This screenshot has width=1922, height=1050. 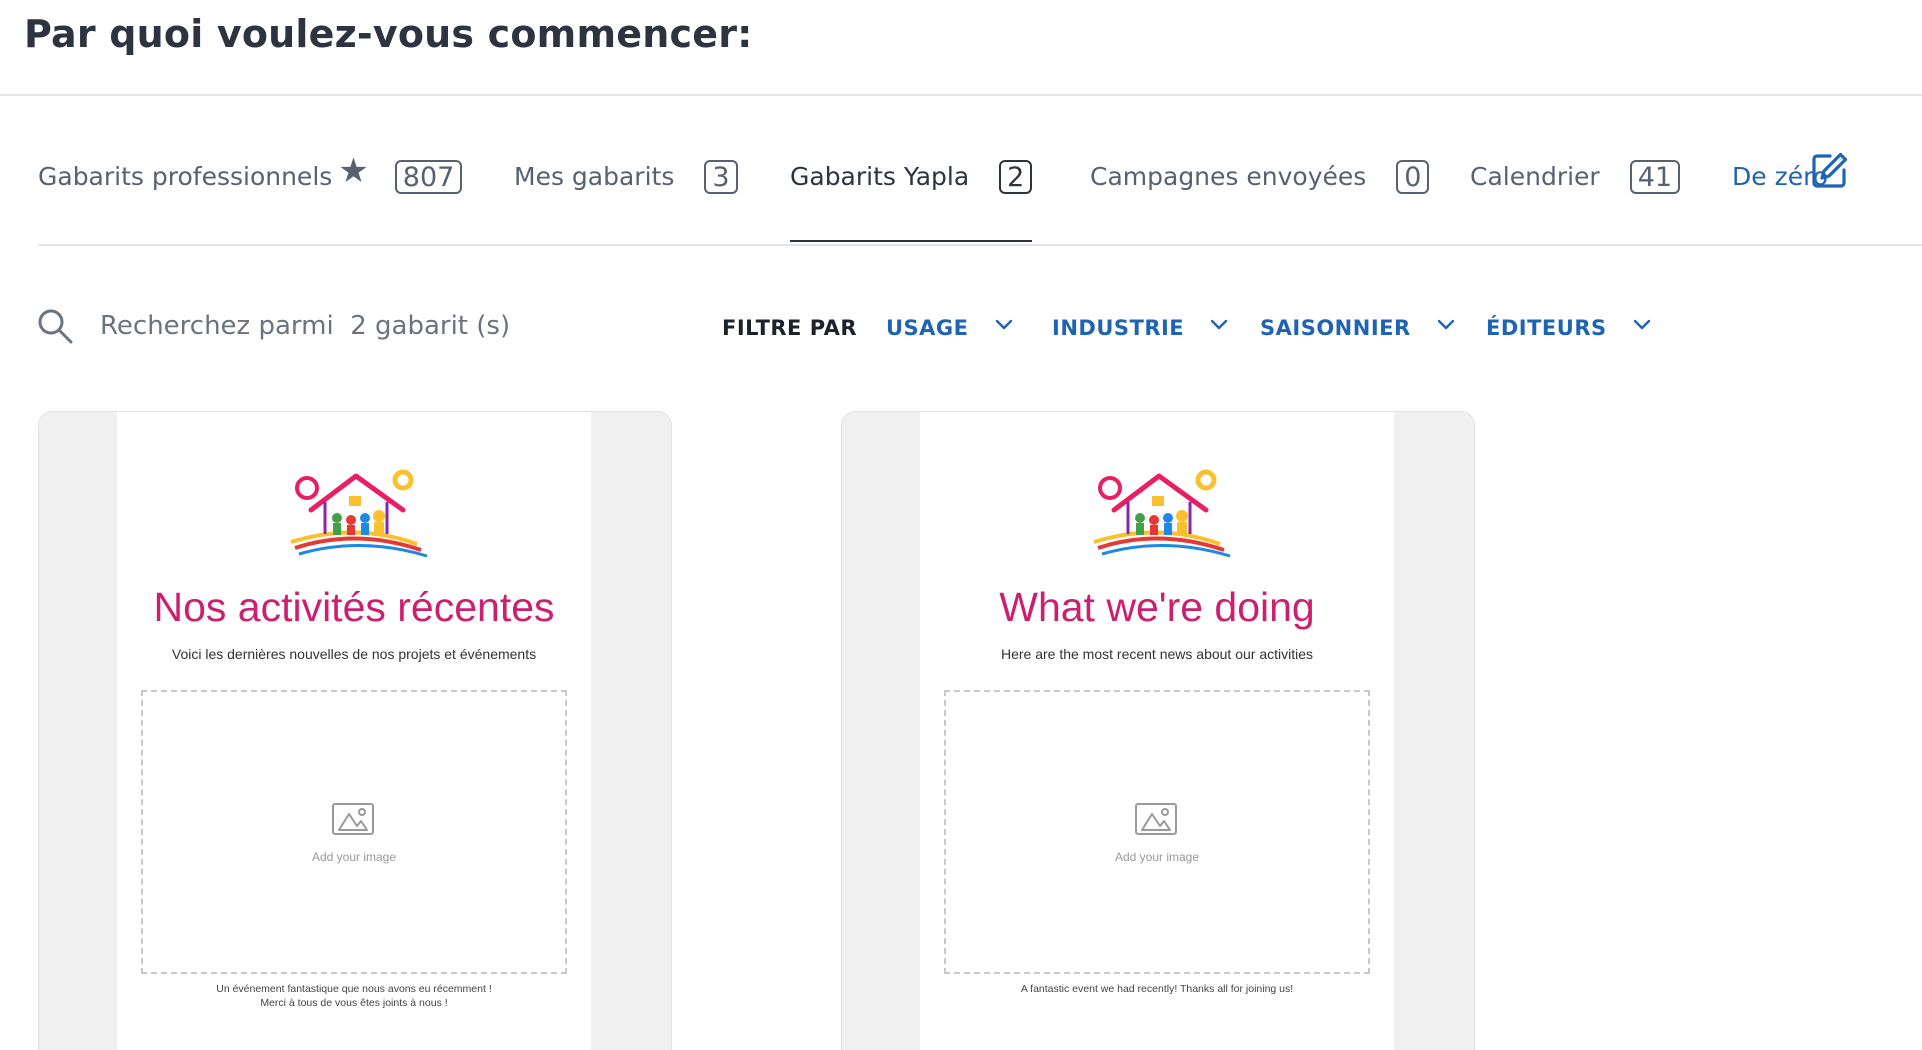 I want to click on tab-yapla-templates: Gabarits Yapla 2, so click(x=911, y=198).